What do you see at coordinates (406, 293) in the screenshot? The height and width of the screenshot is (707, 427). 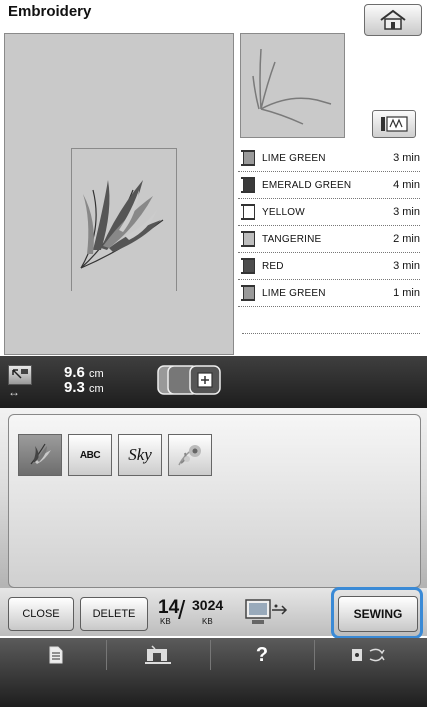 I see `thread-color-time: 1 min` at bounding box center [406, 293].